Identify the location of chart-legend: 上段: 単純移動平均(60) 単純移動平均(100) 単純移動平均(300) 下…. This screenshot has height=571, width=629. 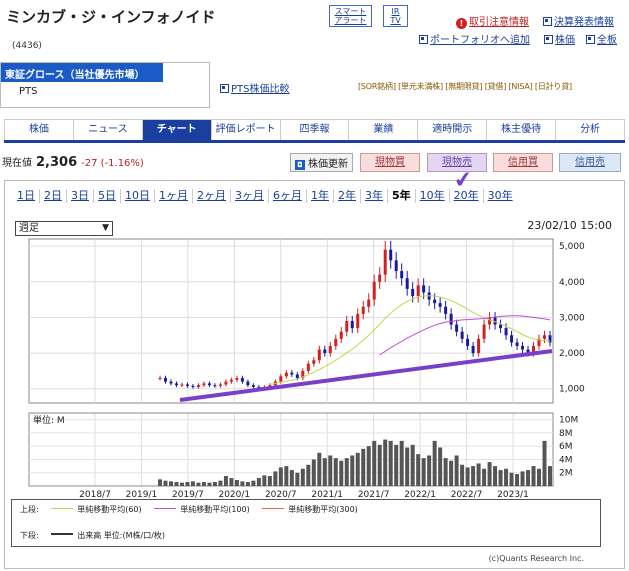
(306, 523).